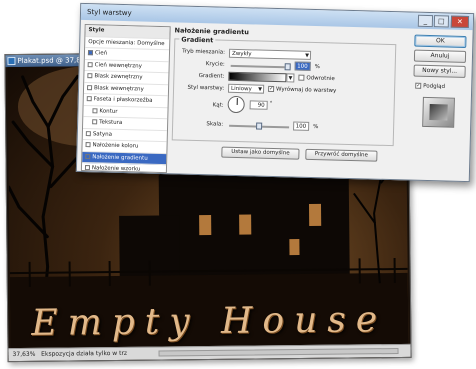 This screenshot has height=369, width=476. I want to click on style-list-item: Nałożenie wzorku, so click(124, 168).